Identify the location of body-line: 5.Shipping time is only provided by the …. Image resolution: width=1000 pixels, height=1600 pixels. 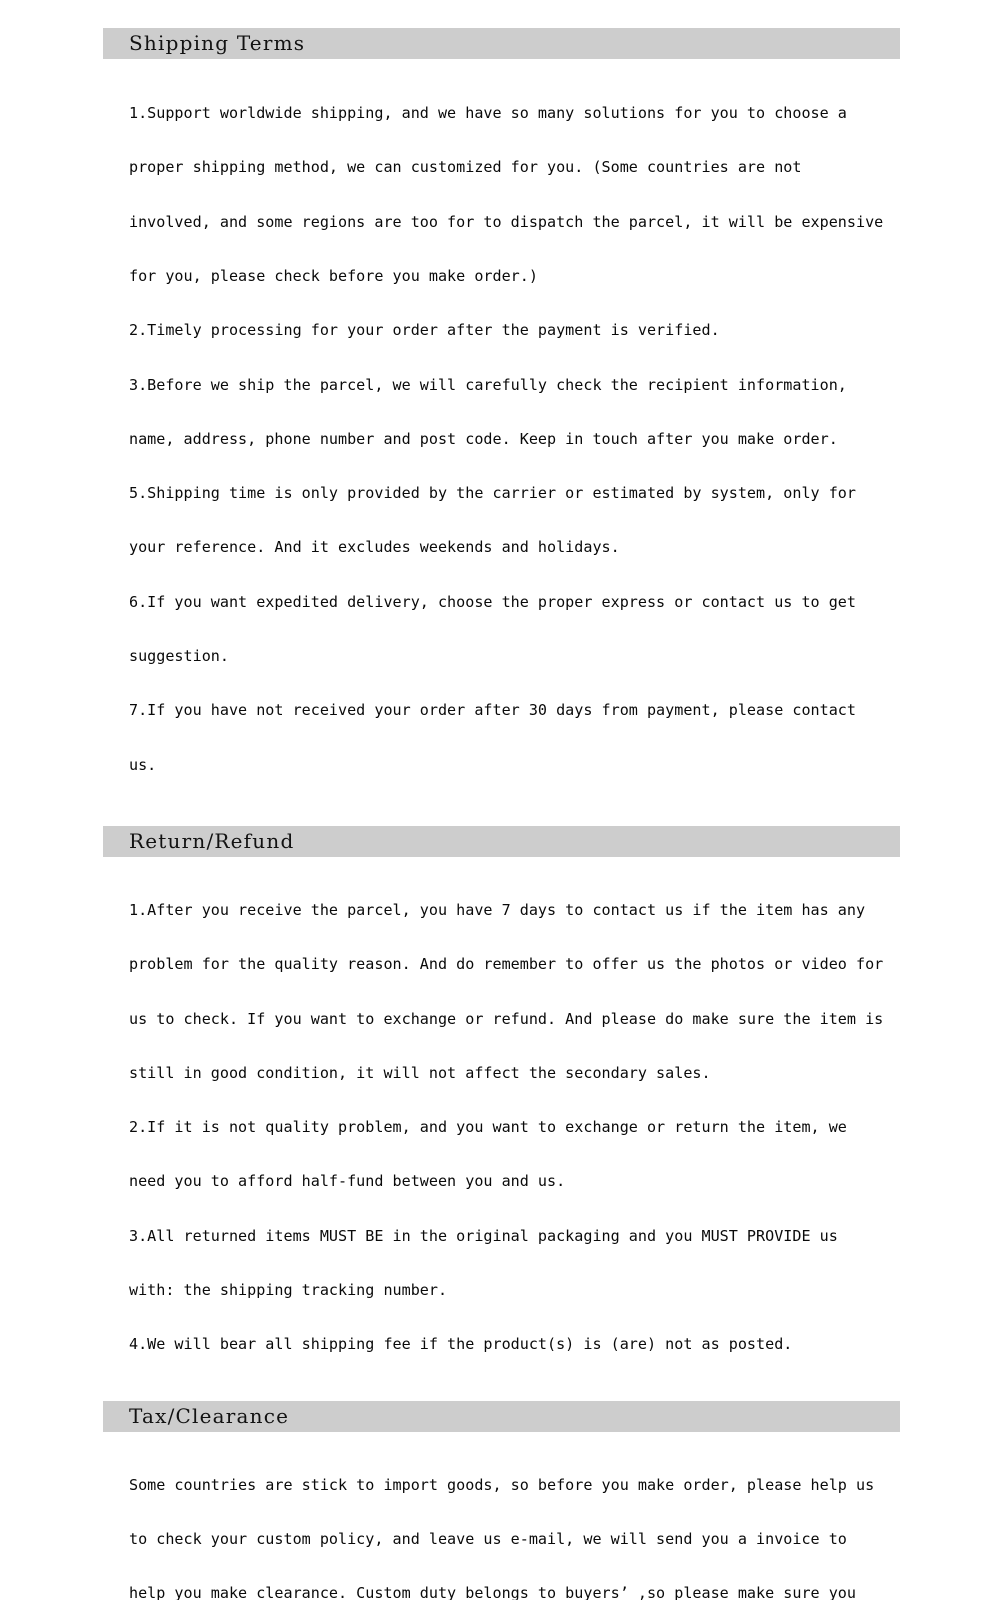
(492, 493).